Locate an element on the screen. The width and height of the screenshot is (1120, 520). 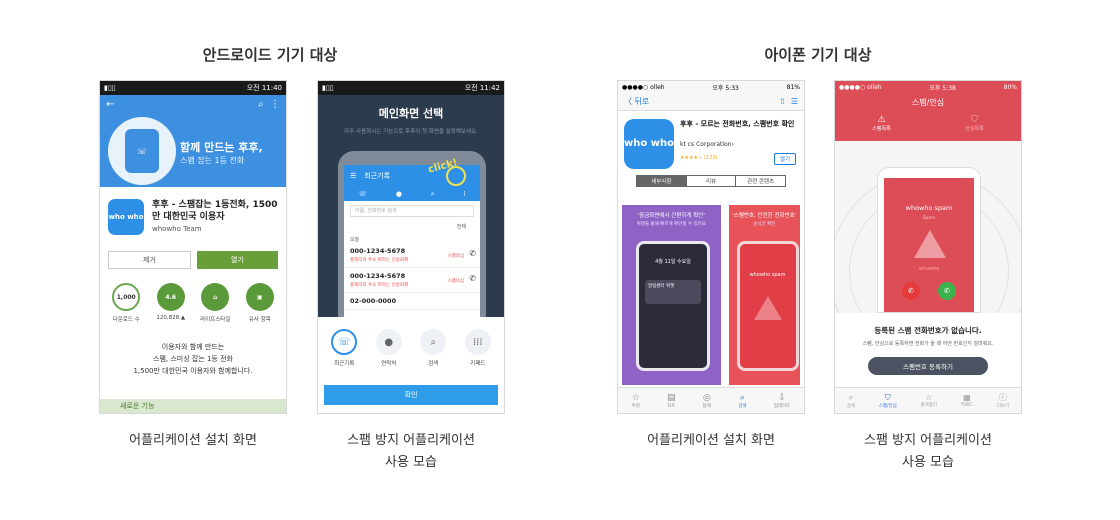
developer-name: whowho Team is located at coordinates (177, 229).